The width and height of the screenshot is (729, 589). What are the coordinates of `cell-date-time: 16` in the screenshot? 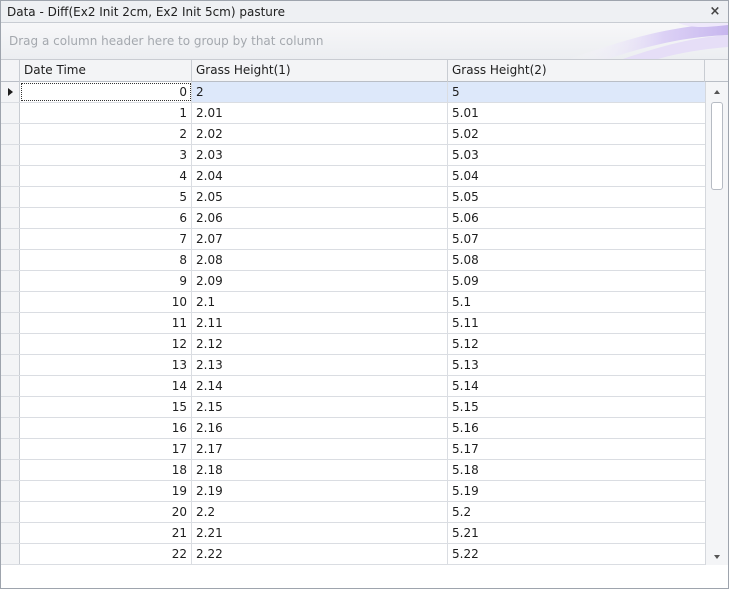 It's located at (106, 428).